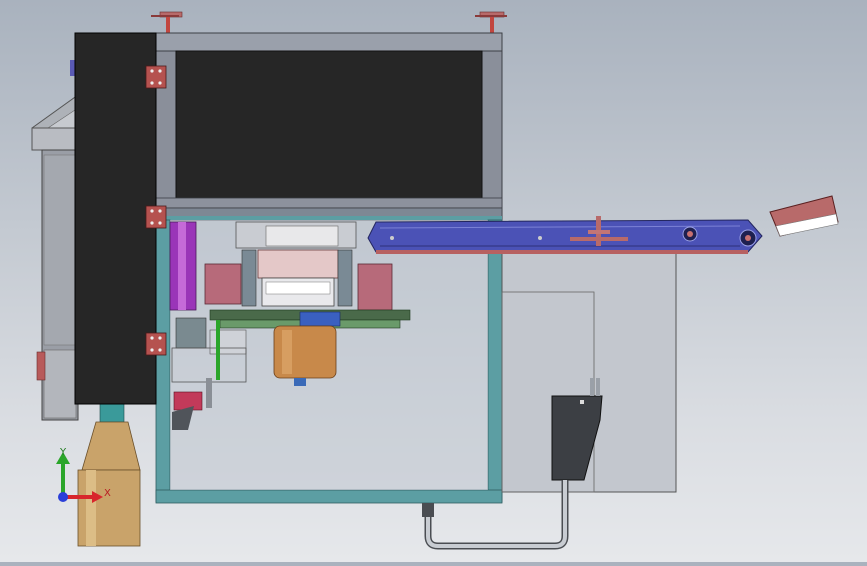 The width and height of the screenshot is (867, 566). What do you see at coordinates (167, 22) in the screenshot?
I see `top-mount-foot-left` at bounding box center [167, 22].